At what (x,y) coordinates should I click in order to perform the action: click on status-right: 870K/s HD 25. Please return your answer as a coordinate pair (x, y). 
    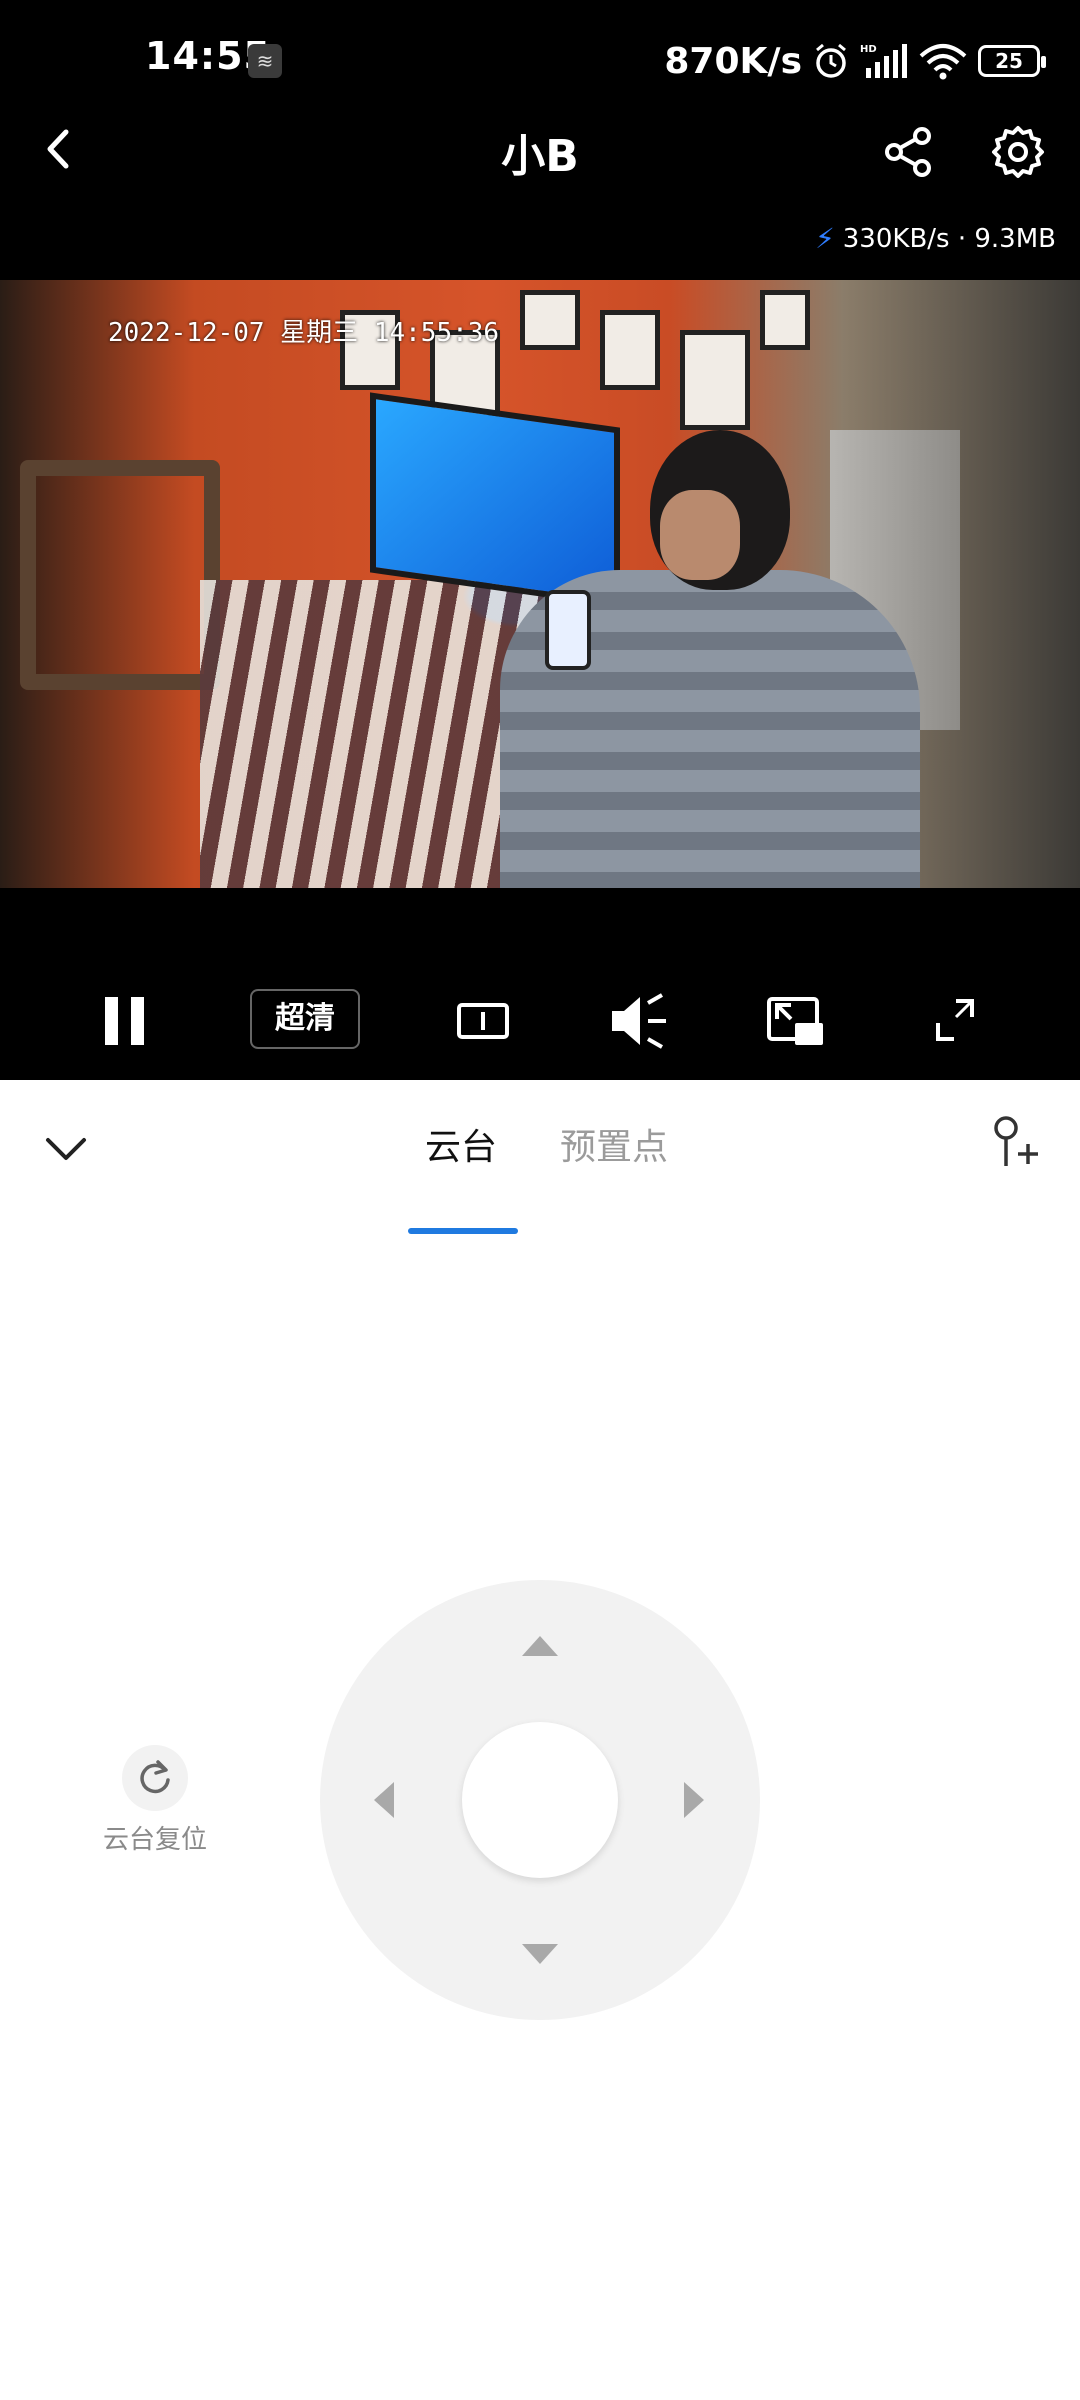
    Looking at the image, I should click on (855, 61).